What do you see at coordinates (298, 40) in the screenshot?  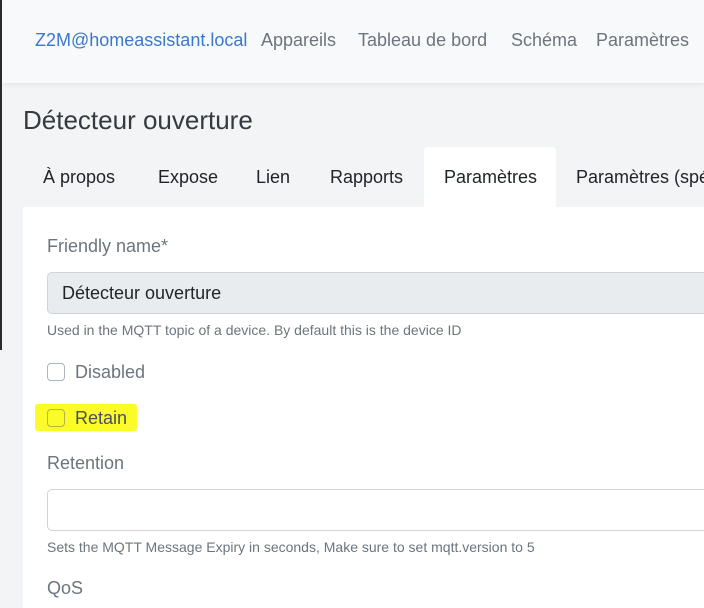 I see `nav-appareils: Appareils` at bounding box center [298, 40].